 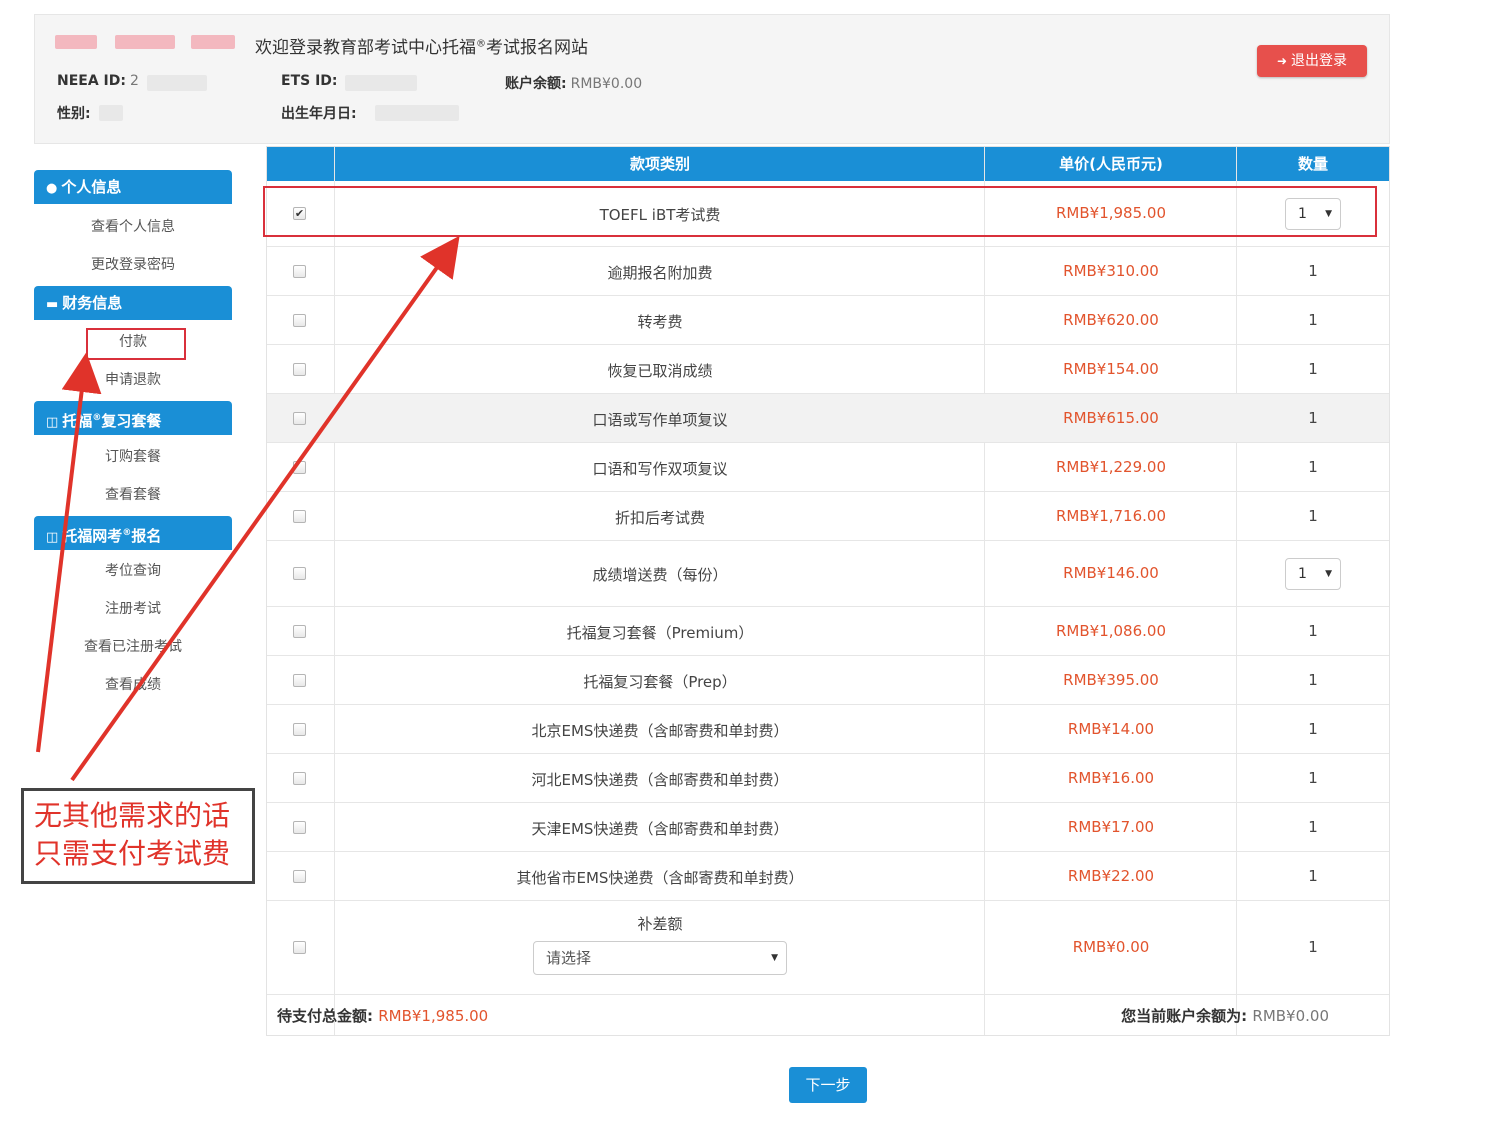 I want to click on annotation-arrows, so click(x=248, y=508).